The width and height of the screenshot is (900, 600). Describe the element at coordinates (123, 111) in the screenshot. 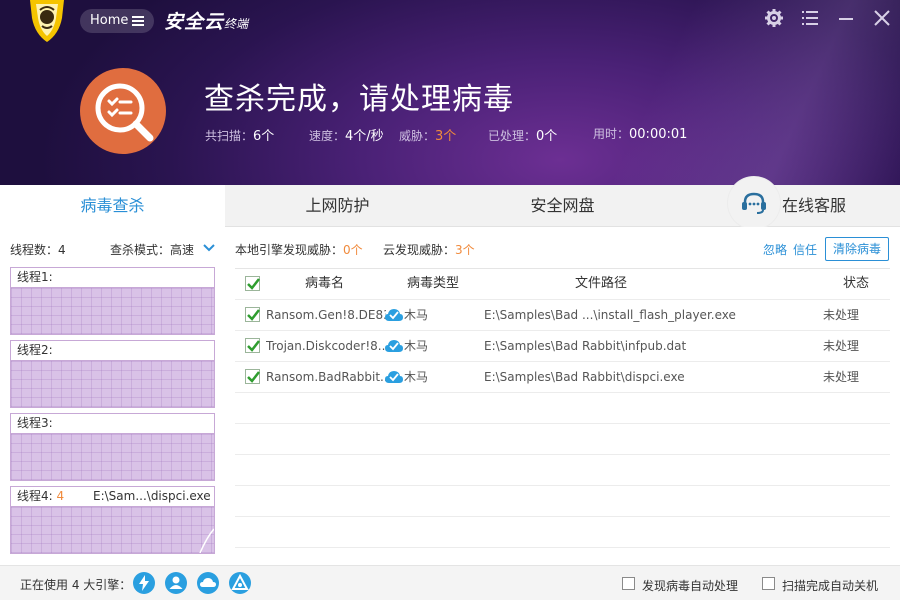

I see `scan-result-icon` at that location.